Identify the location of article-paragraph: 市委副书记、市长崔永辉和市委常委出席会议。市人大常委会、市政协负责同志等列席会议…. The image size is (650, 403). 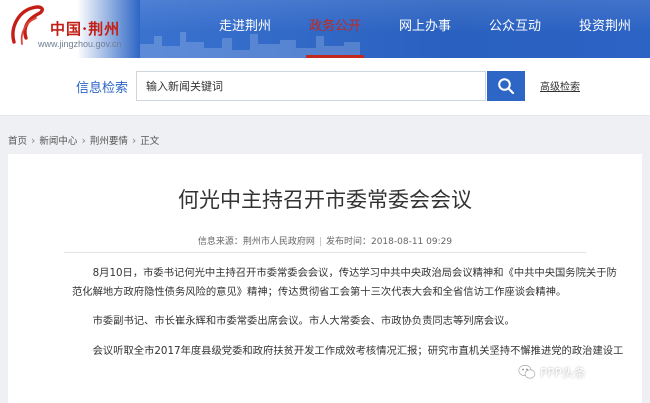
(303, 321).